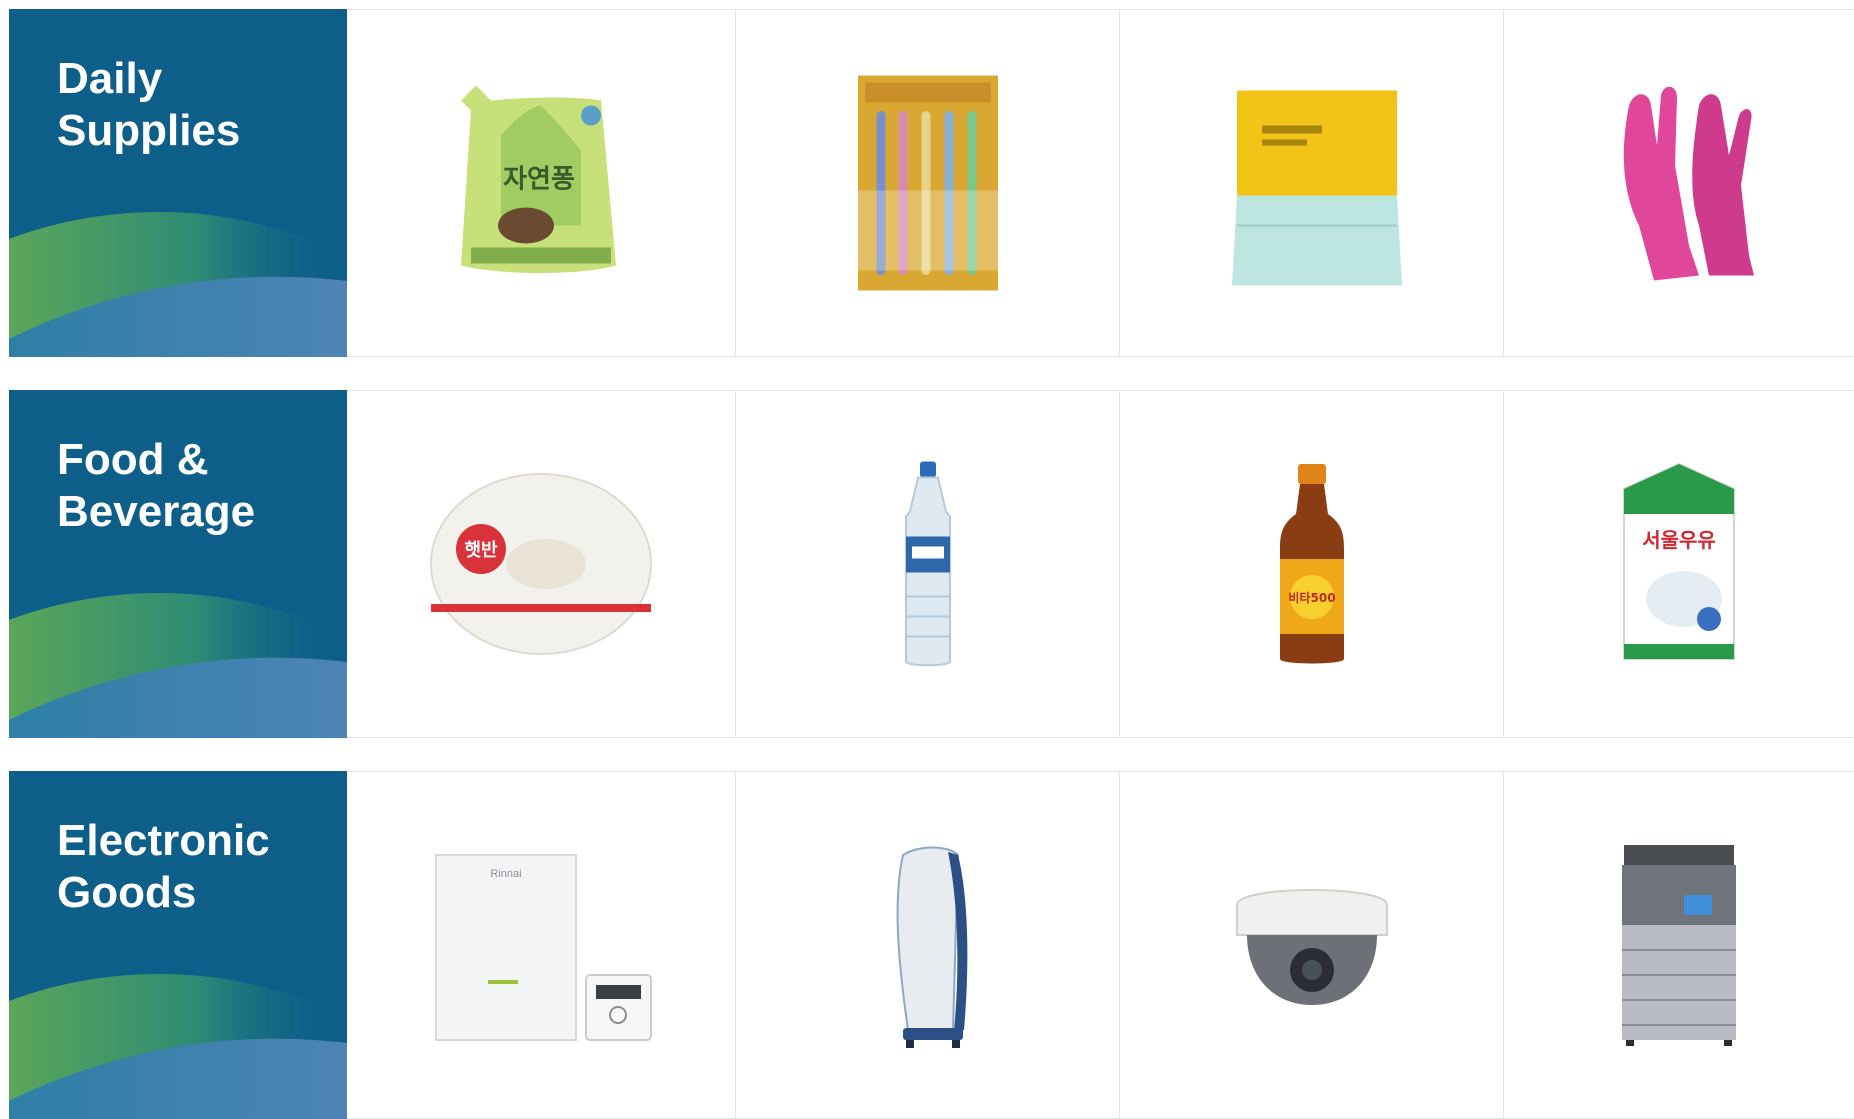  What do you see at coordinates (149, 130) in the screenshot?
I see `category-title-line2: Supplies` at bounding box center [149, 130].